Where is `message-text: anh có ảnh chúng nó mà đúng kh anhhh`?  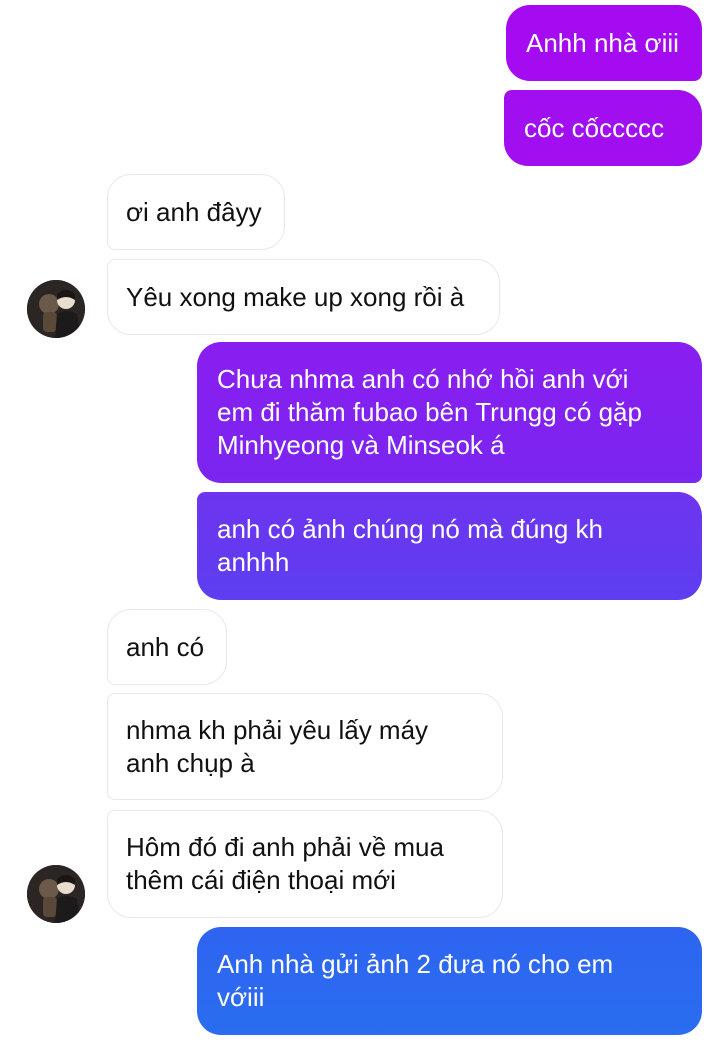
message-text: anh có ảnh chúng nó mà đúng kh anhhh is located at coordinates (410, 545).